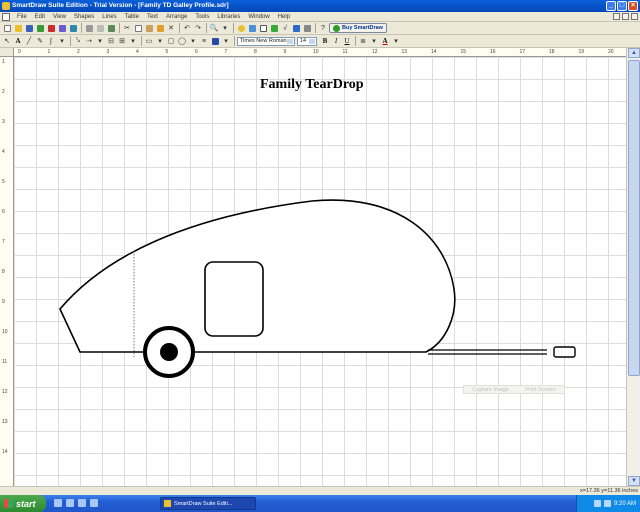 This screenshot has width=640, height=512. I want to click on close-button: ×, so click(633, 6).